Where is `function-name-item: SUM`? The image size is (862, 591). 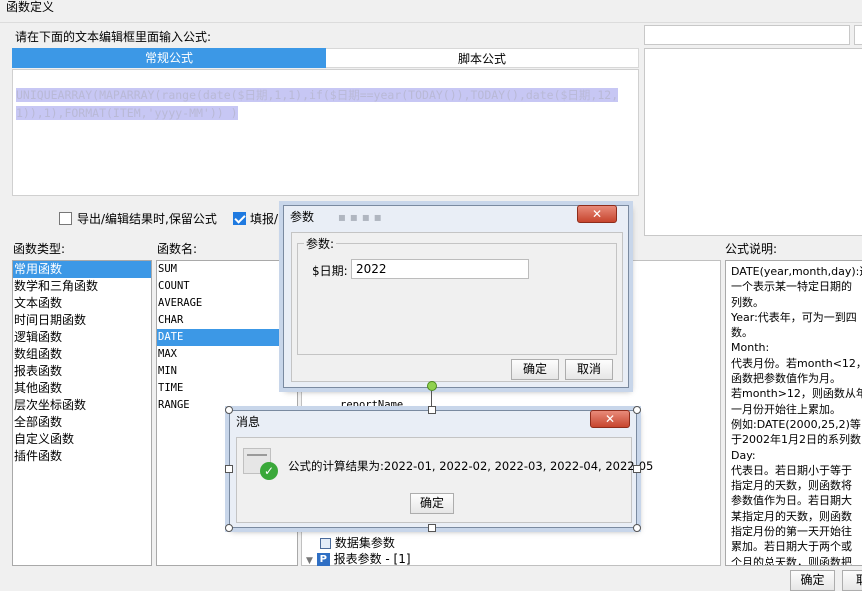 function-name-item: SUM is located at coordinates (227, 269).